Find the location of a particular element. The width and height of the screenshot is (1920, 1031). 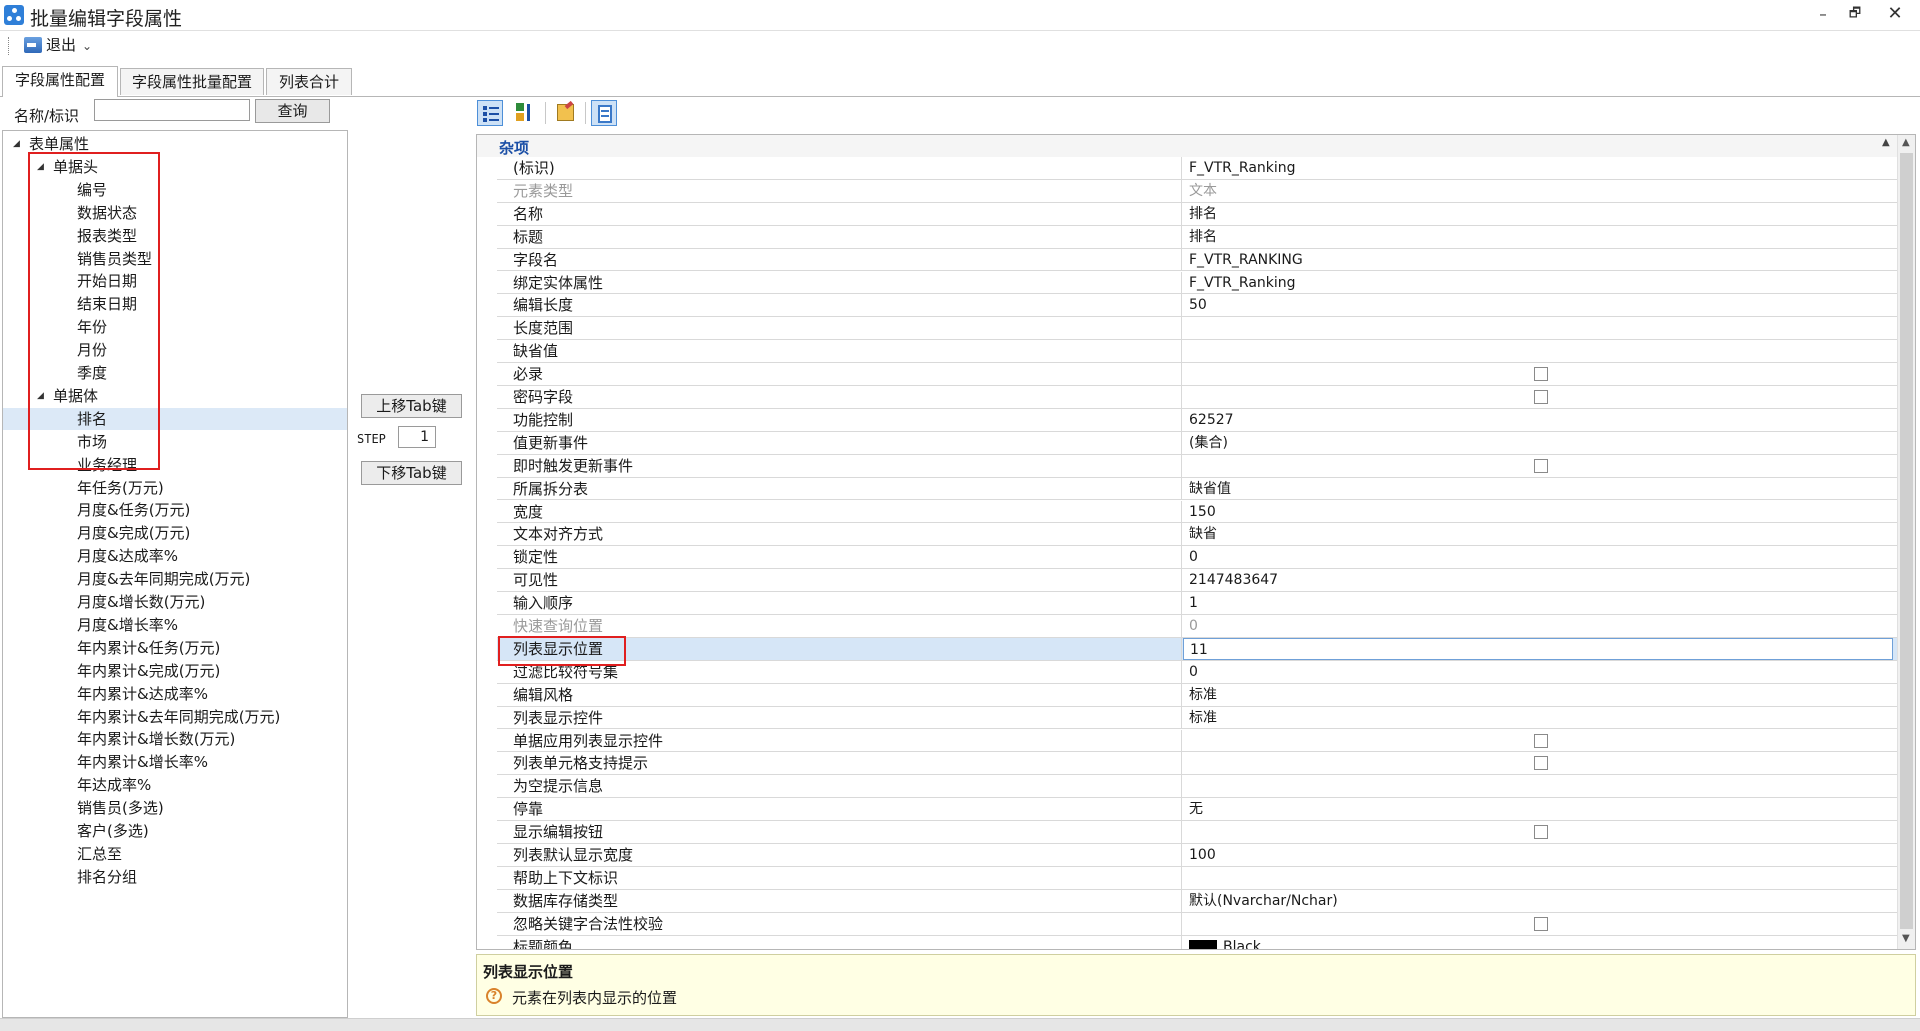

tree-item: 年份 is located at coordinates (92, 327).